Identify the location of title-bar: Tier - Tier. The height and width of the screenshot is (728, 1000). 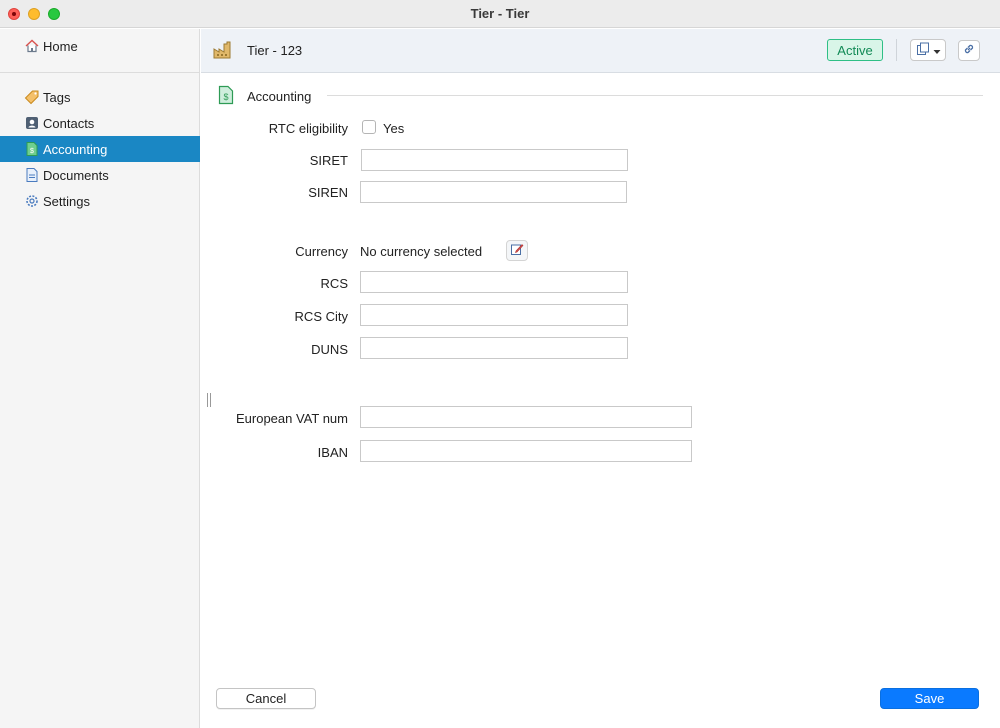
(500, 14).